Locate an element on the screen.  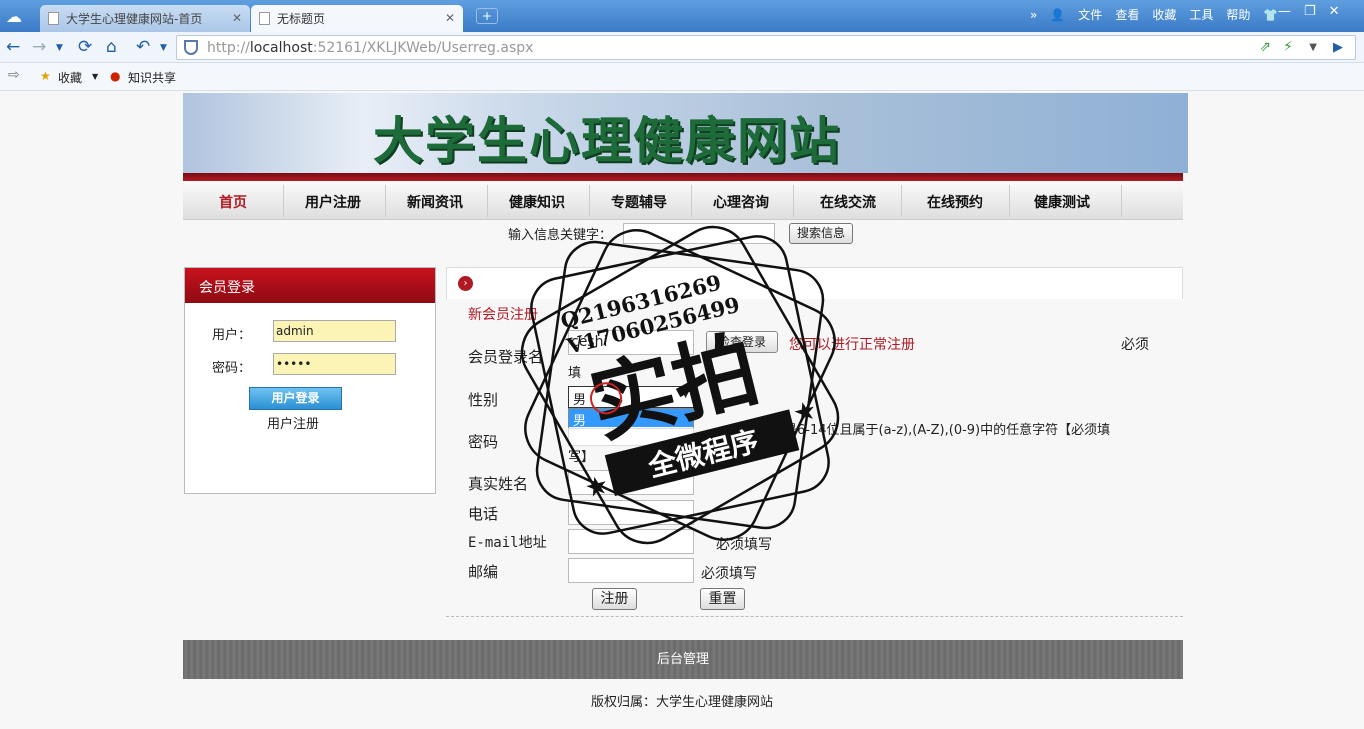
password-hint: 密码须是6-14位且属于(a-z),(A-Z),(0-9)中的任意字符【必须填 is located at coordinates (928, 430).